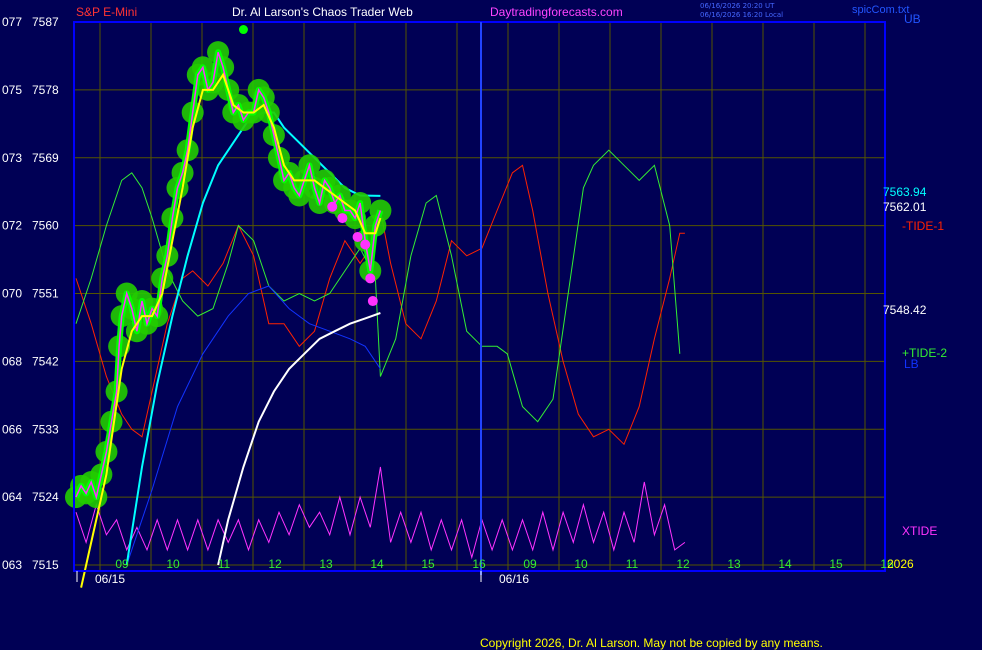  What do you see at coordinates (919, 531) in the screenshot?
I see `xtide-label: XTIDE` at bounding box center [919, 531].